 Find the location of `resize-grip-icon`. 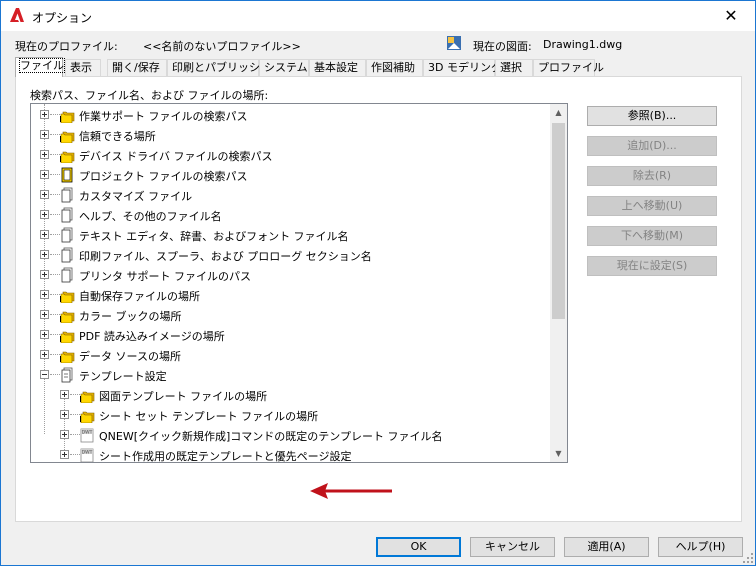

resize-grip-icon is located at coordinates (748, 558).